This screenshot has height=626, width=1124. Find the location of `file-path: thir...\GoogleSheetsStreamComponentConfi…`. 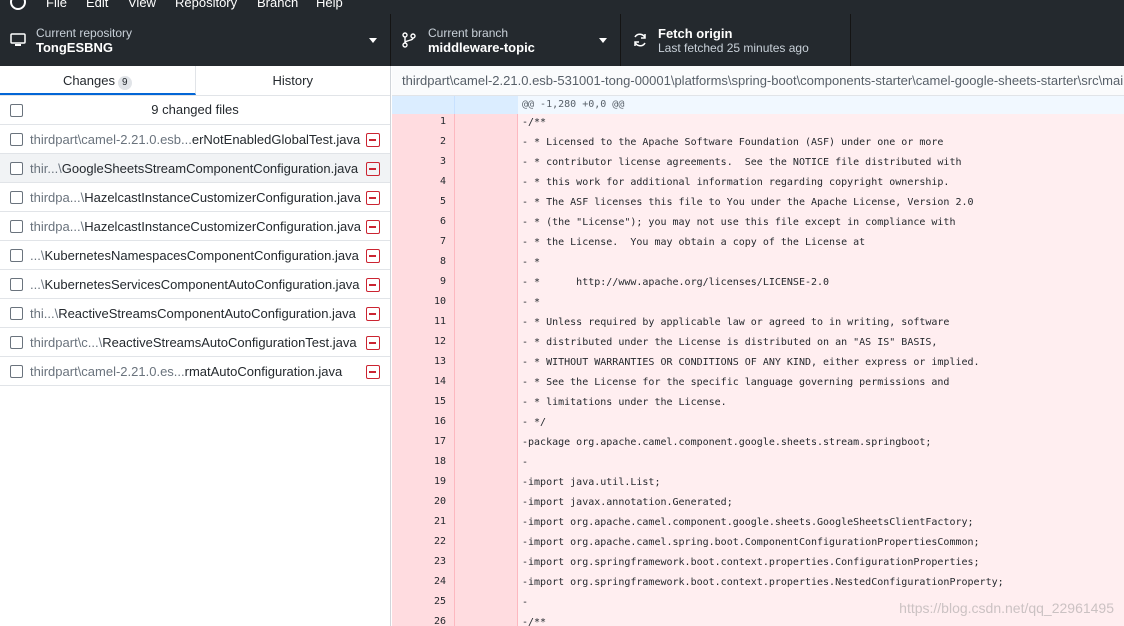

file-path: thir...\GoogleSheetsStreamComponentConfi… is located at coordinates (194, 168).